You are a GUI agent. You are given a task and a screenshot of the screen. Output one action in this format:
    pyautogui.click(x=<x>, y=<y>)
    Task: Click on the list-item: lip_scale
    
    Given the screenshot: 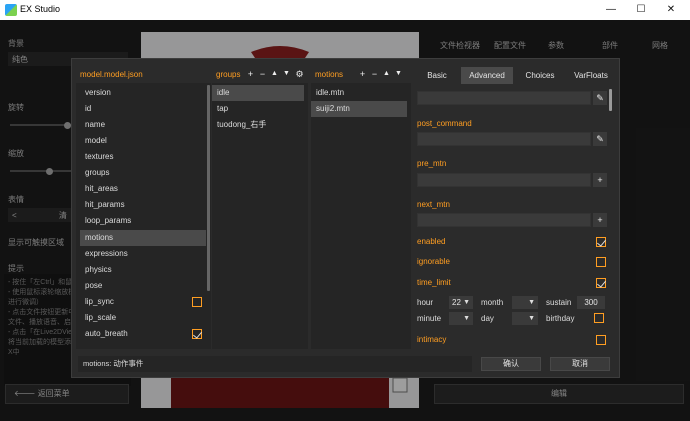 What is the action you would take?
    pyautogui.click(x=143, y=318)
    